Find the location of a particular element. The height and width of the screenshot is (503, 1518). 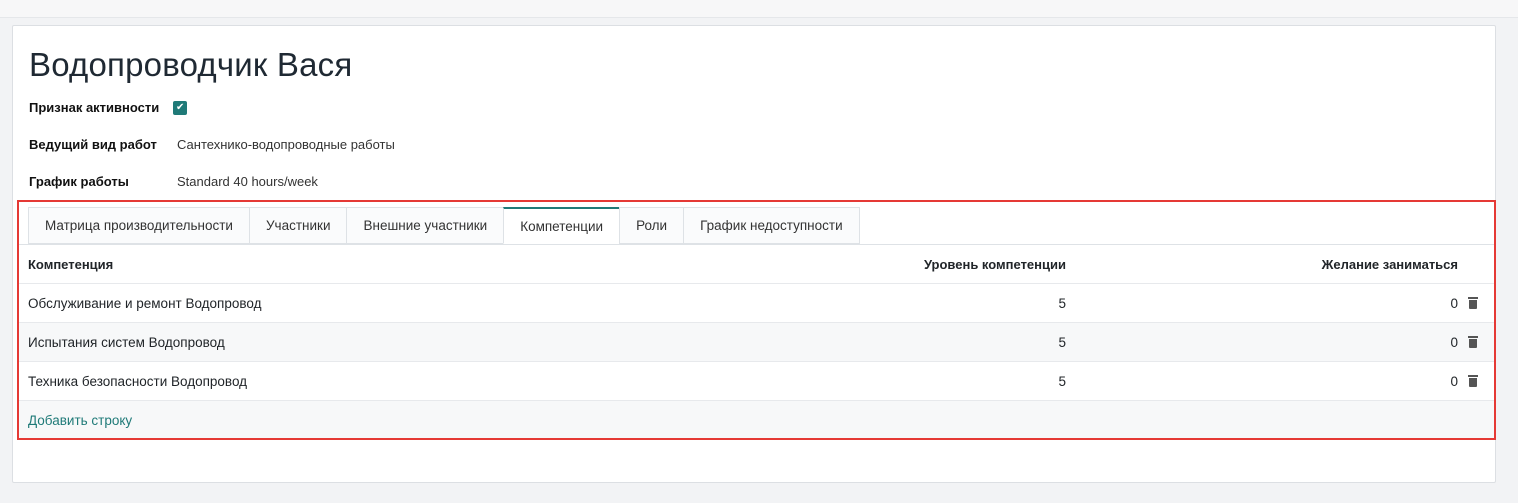

work-schedule-label: График работы is located at coordinates (79, 181).